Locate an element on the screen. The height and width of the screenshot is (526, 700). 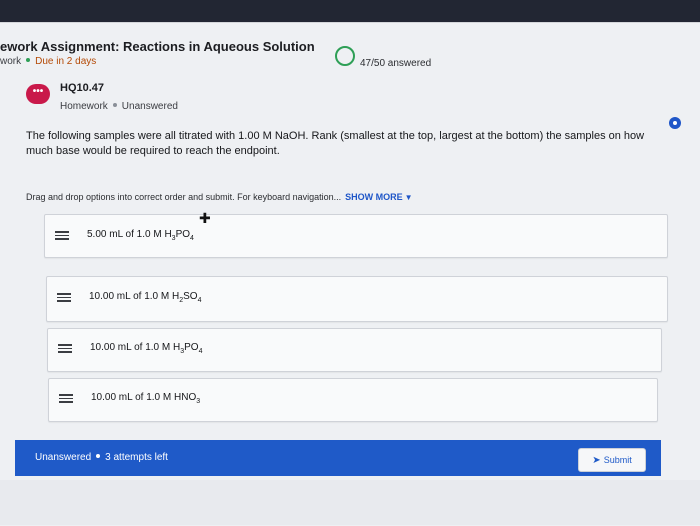
progress-ring-icon is located at coordinates (345, 56).